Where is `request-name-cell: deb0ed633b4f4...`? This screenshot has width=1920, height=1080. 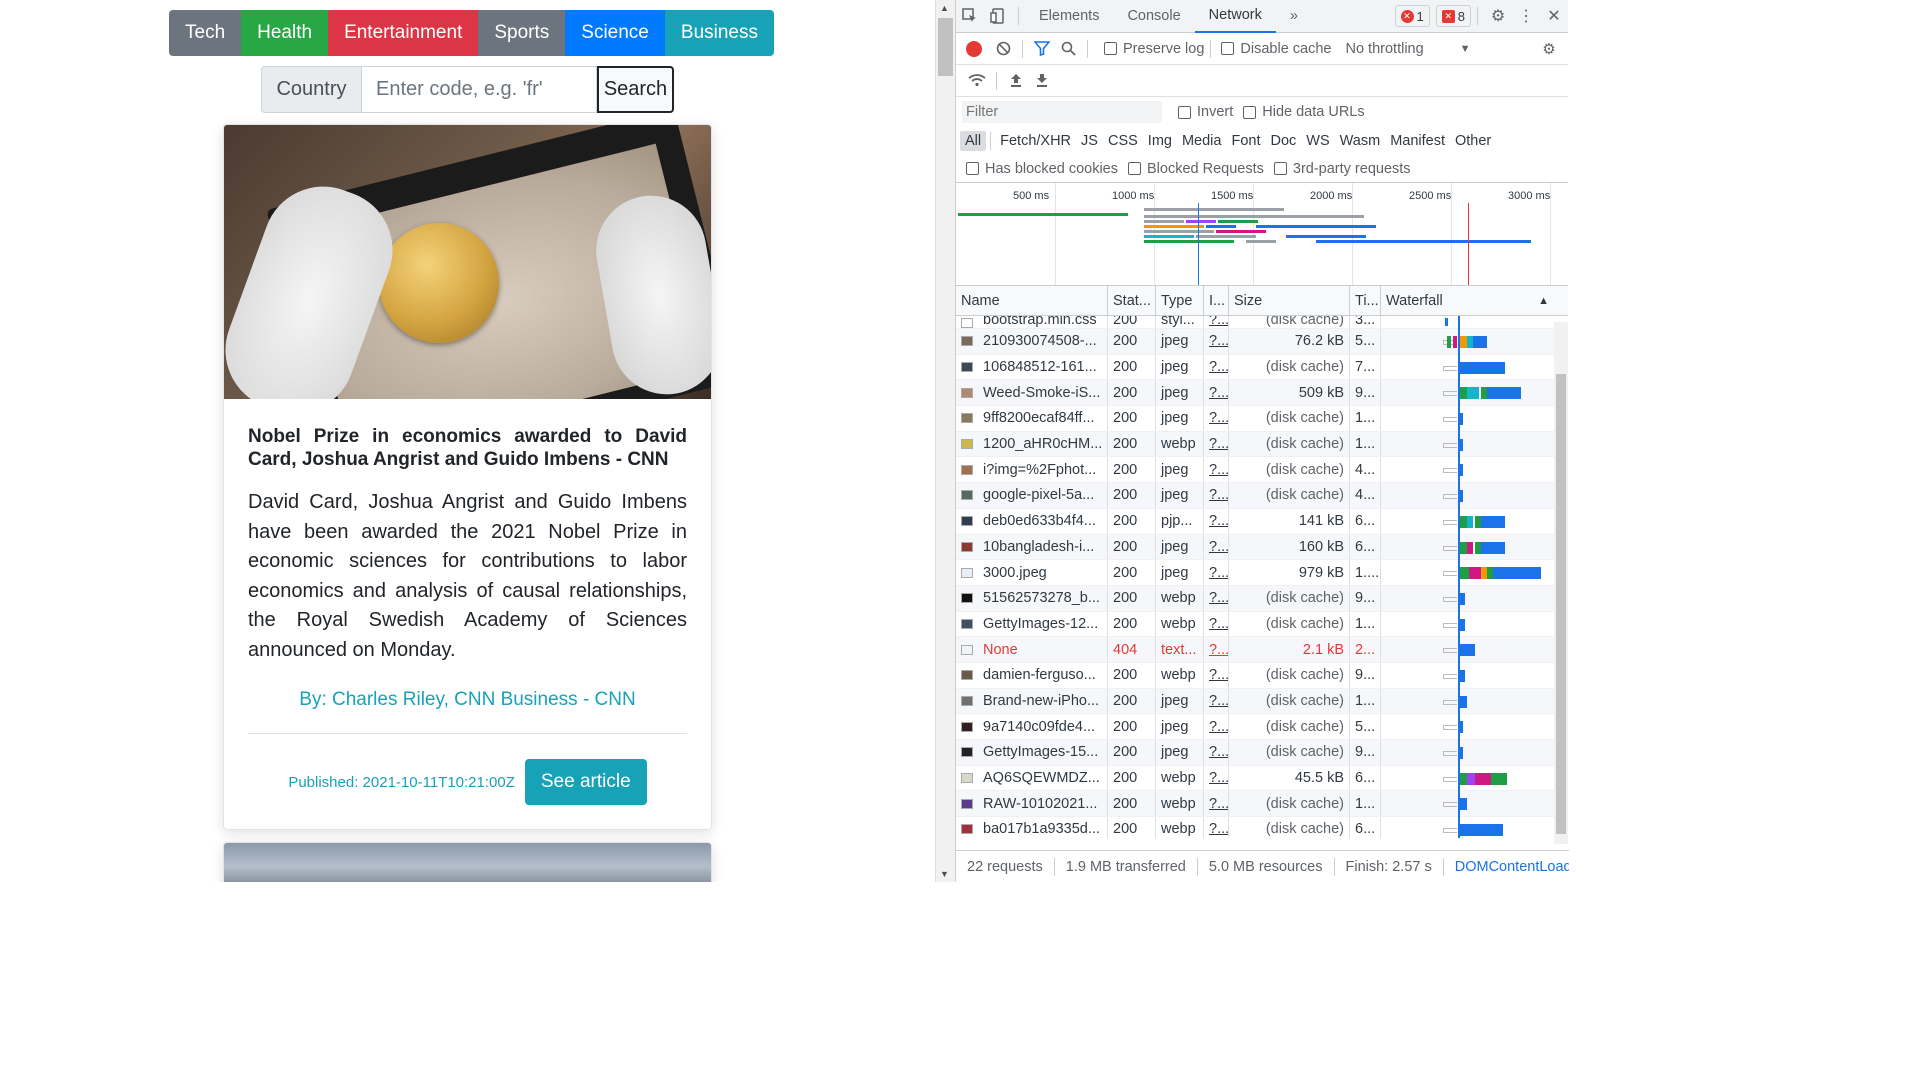
request-name-cell: deb0ed633b4f4... is located at coordinates (1032, 521).